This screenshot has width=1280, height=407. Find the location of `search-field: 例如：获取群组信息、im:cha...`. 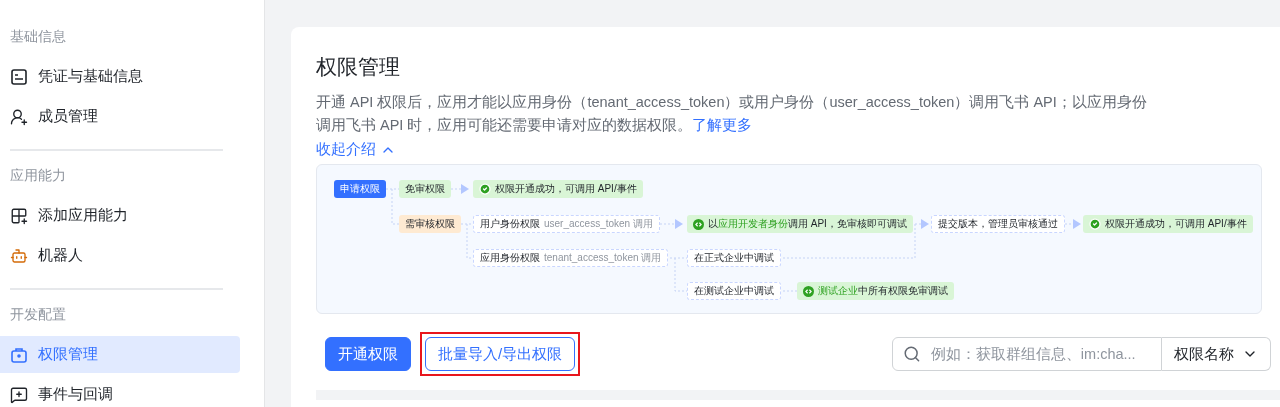

search-field: 例如：获取群组信息、im:cha... is located at coordinates (1027, 354).